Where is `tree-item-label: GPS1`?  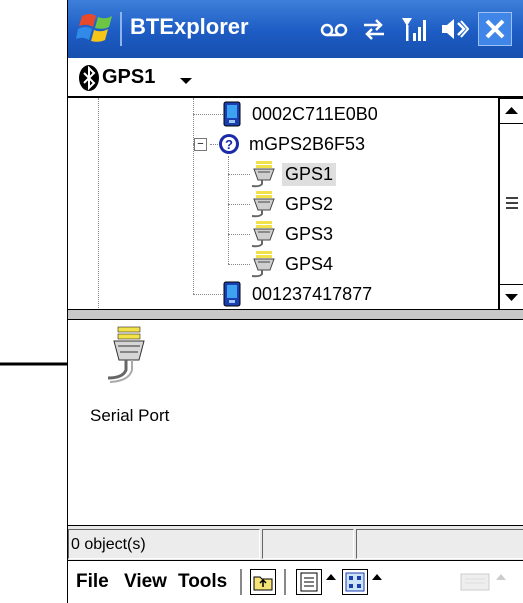
tree-item-label: GPS1 is located at coordinates (309, 174).